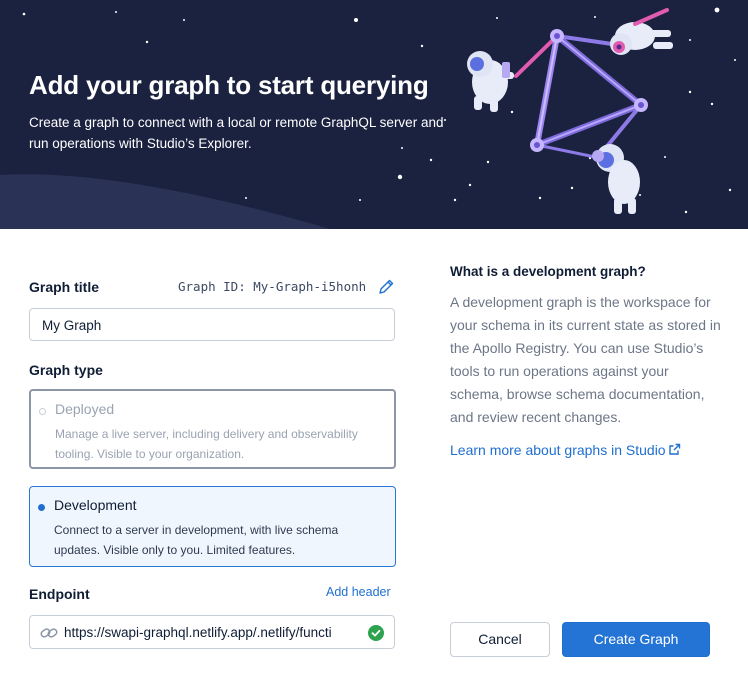  I want to click on graph-title-value: My Graph, so click(72, 325).